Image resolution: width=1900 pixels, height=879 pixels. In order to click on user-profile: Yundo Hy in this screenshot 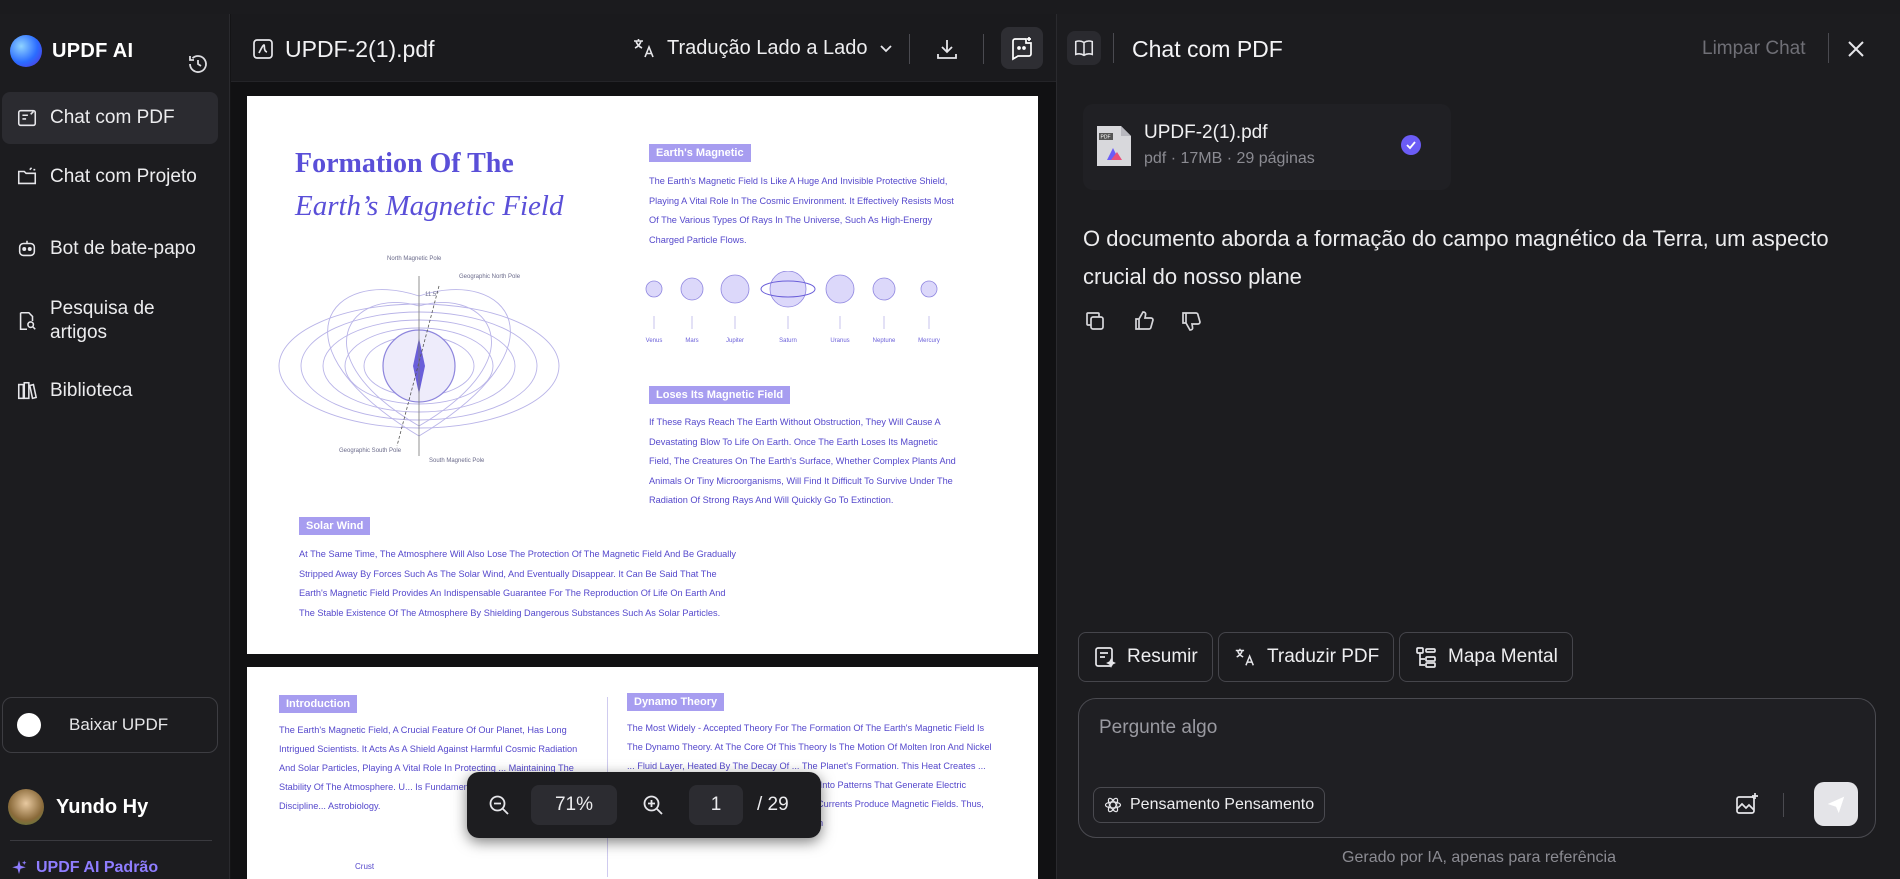, I will do `click(78, 807)`.